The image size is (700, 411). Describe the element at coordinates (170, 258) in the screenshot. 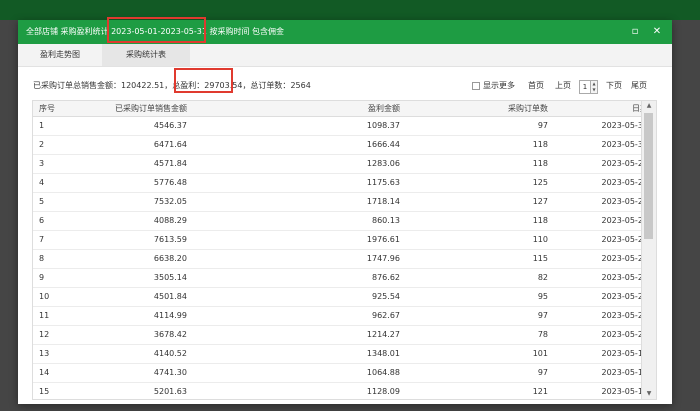

I see `row-sales-amount: 6638.20` at that location.